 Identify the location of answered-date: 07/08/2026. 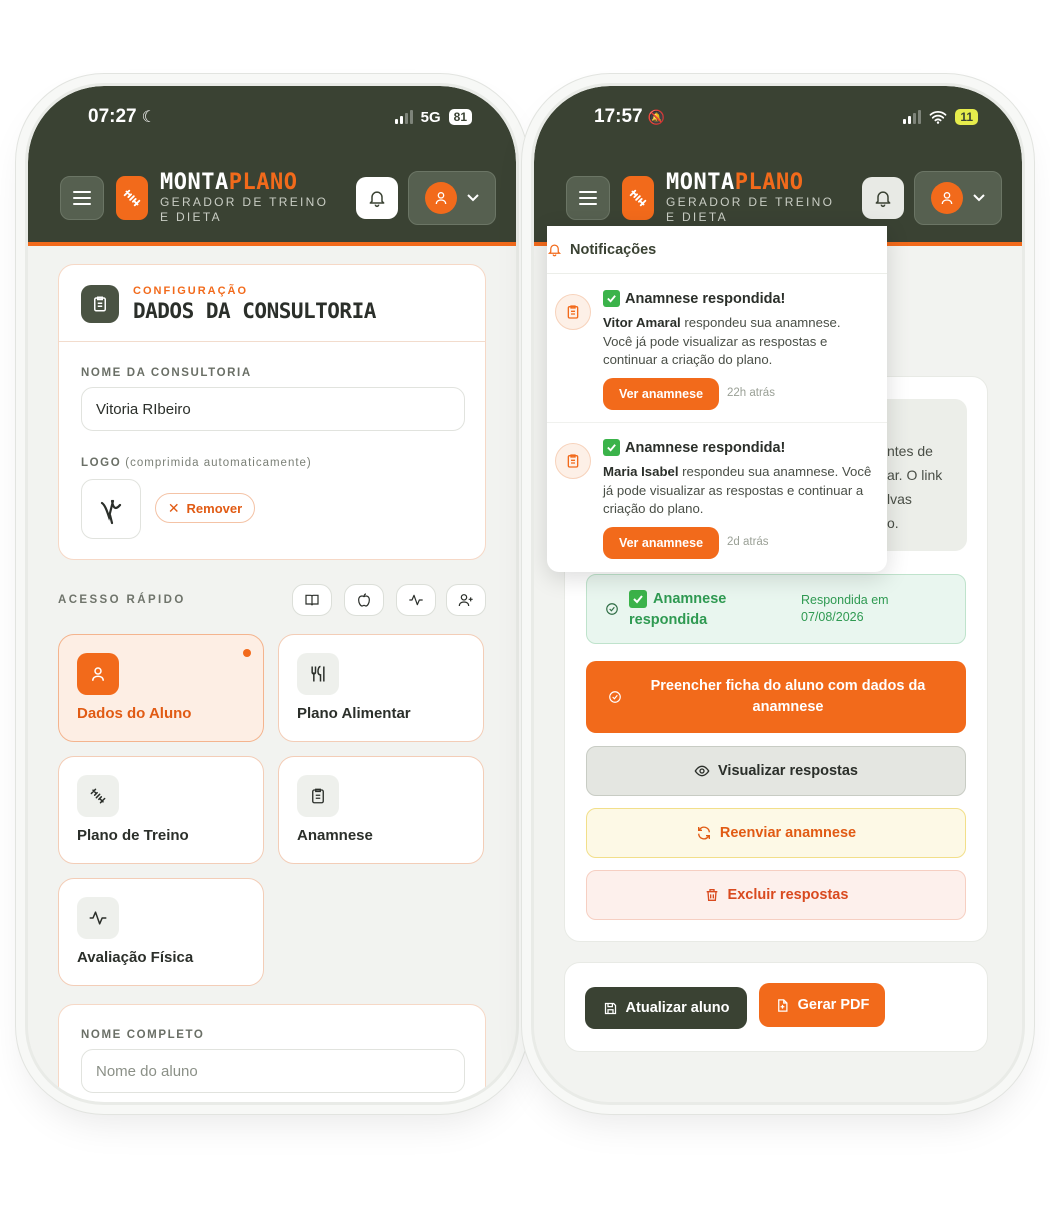
(832, 617).